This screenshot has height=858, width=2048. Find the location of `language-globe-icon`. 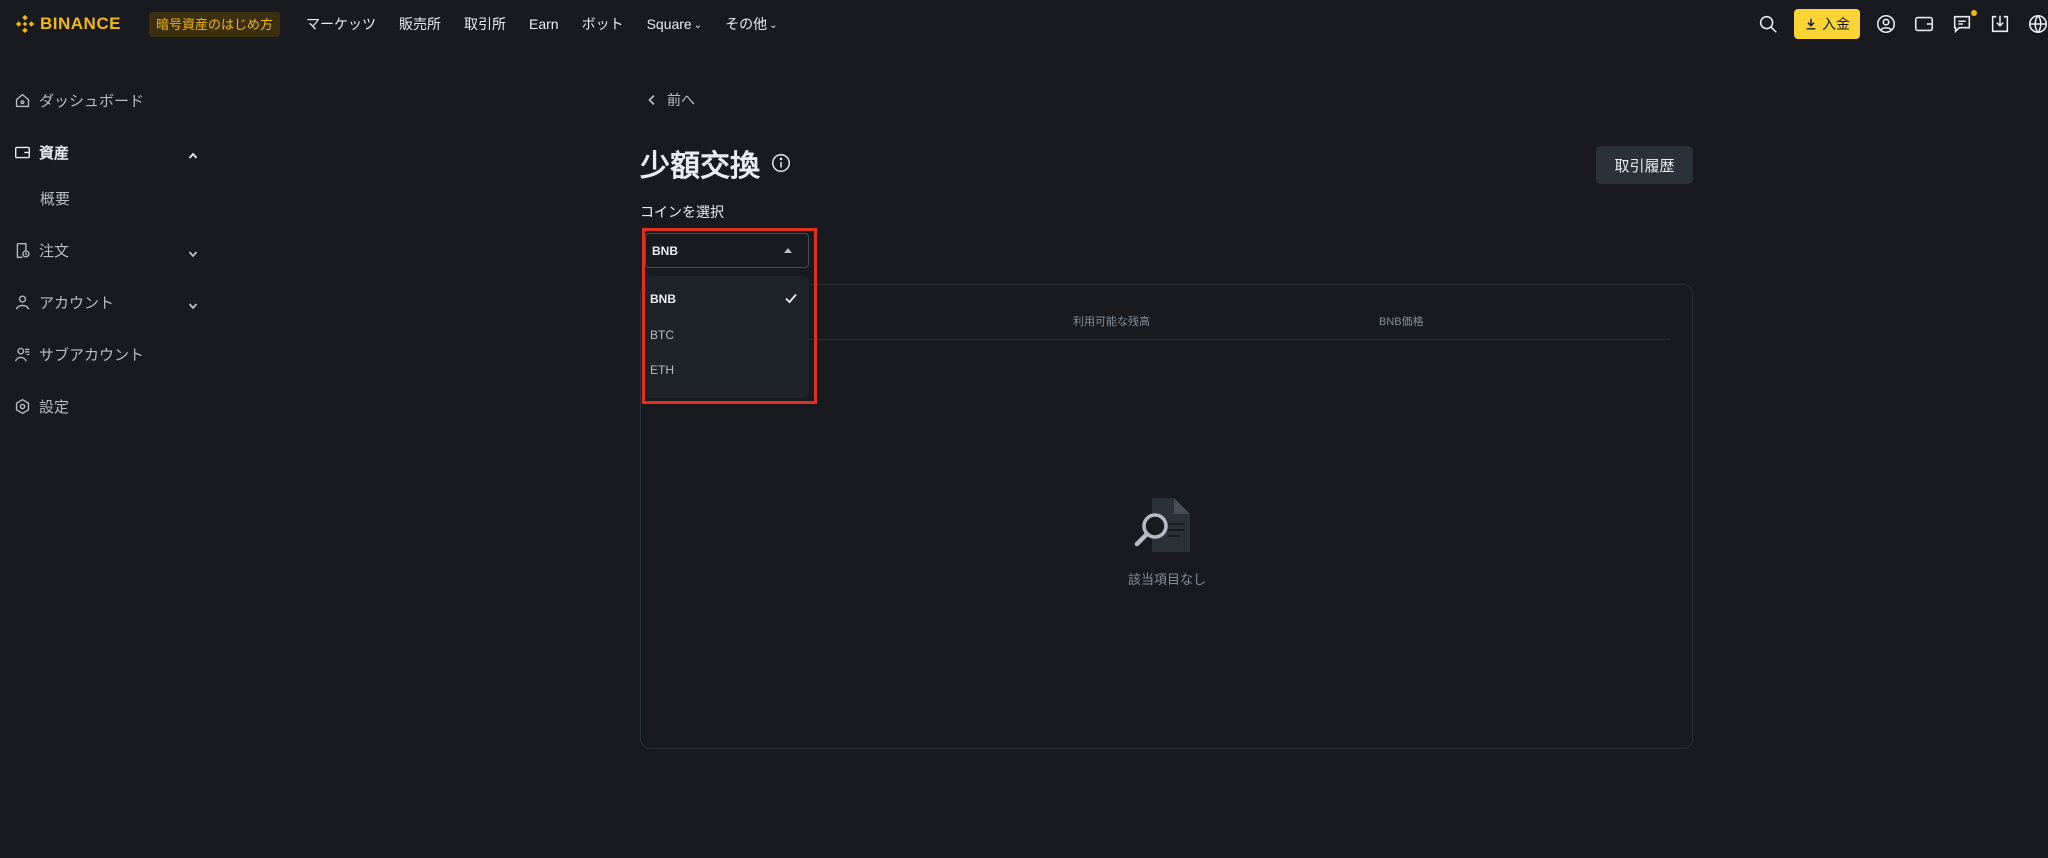

language-globe-icon is located at coordinates (2037, 24).